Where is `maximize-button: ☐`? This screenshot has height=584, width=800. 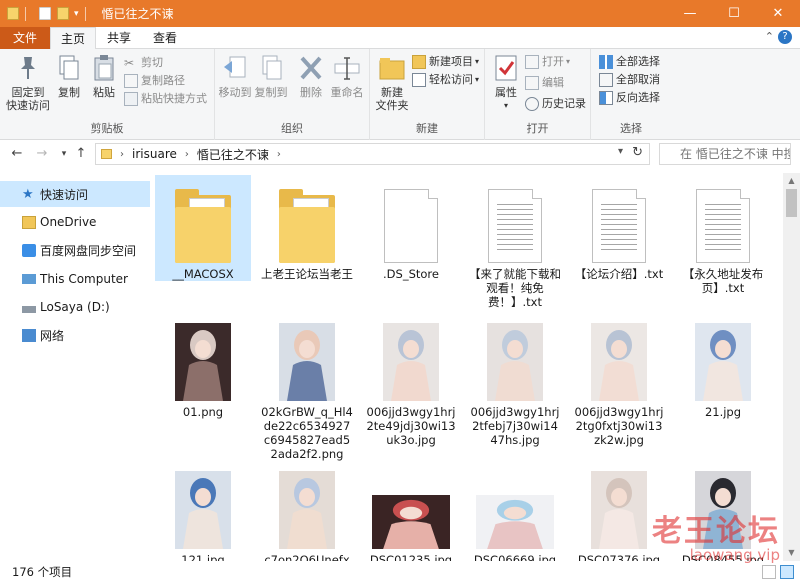 maximize-button: ☐ is located at coordinates (734, 13).